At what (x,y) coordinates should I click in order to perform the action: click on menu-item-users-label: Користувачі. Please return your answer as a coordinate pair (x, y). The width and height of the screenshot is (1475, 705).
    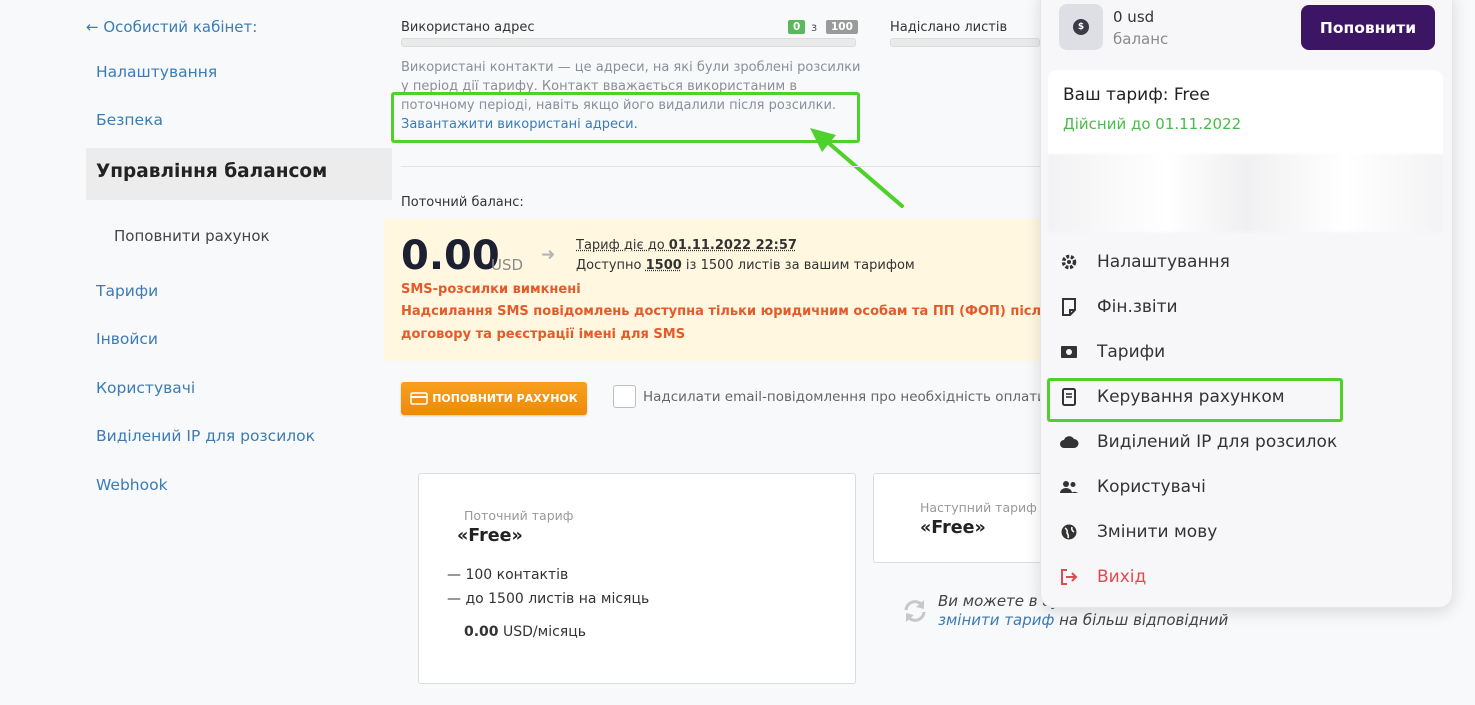
    Looking at the image, I should click on (1151, 487).